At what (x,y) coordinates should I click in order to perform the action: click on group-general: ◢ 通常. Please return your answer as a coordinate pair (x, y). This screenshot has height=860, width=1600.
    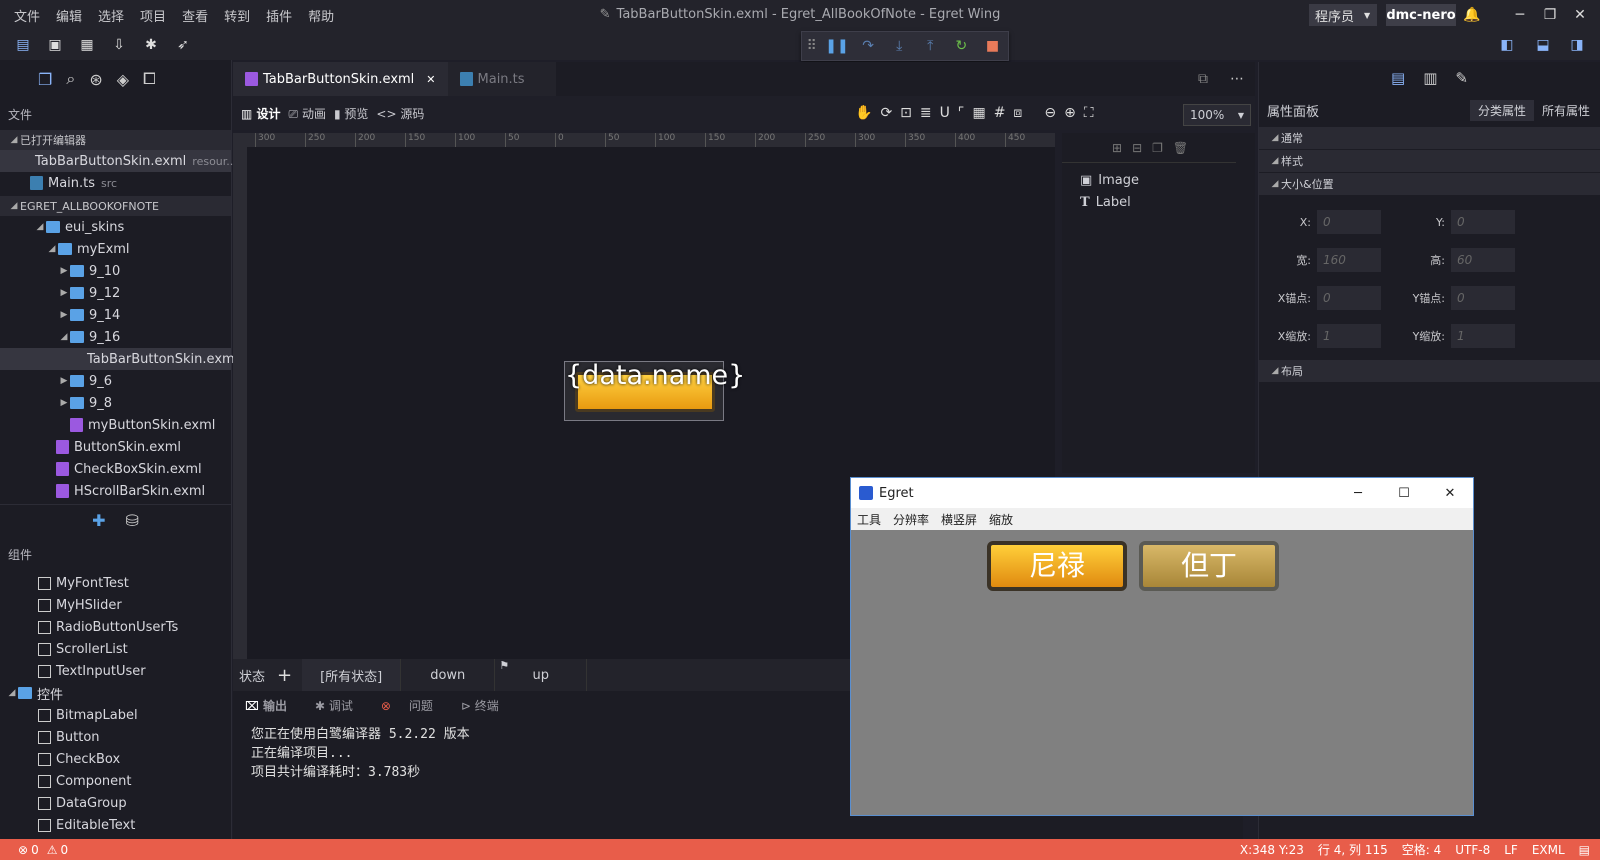
    Looking at the image, I should click on (1429, 138).